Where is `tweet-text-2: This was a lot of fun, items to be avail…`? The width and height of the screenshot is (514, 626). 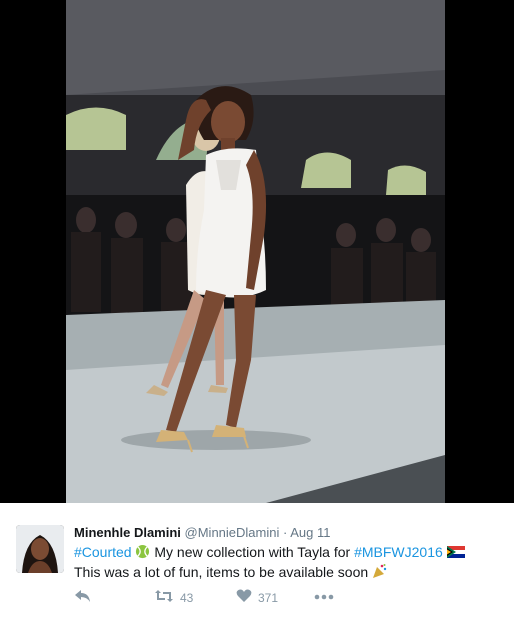 tweet-text-2: This was a lot of fun, items to be avail… is located at coordinates (221, 572).